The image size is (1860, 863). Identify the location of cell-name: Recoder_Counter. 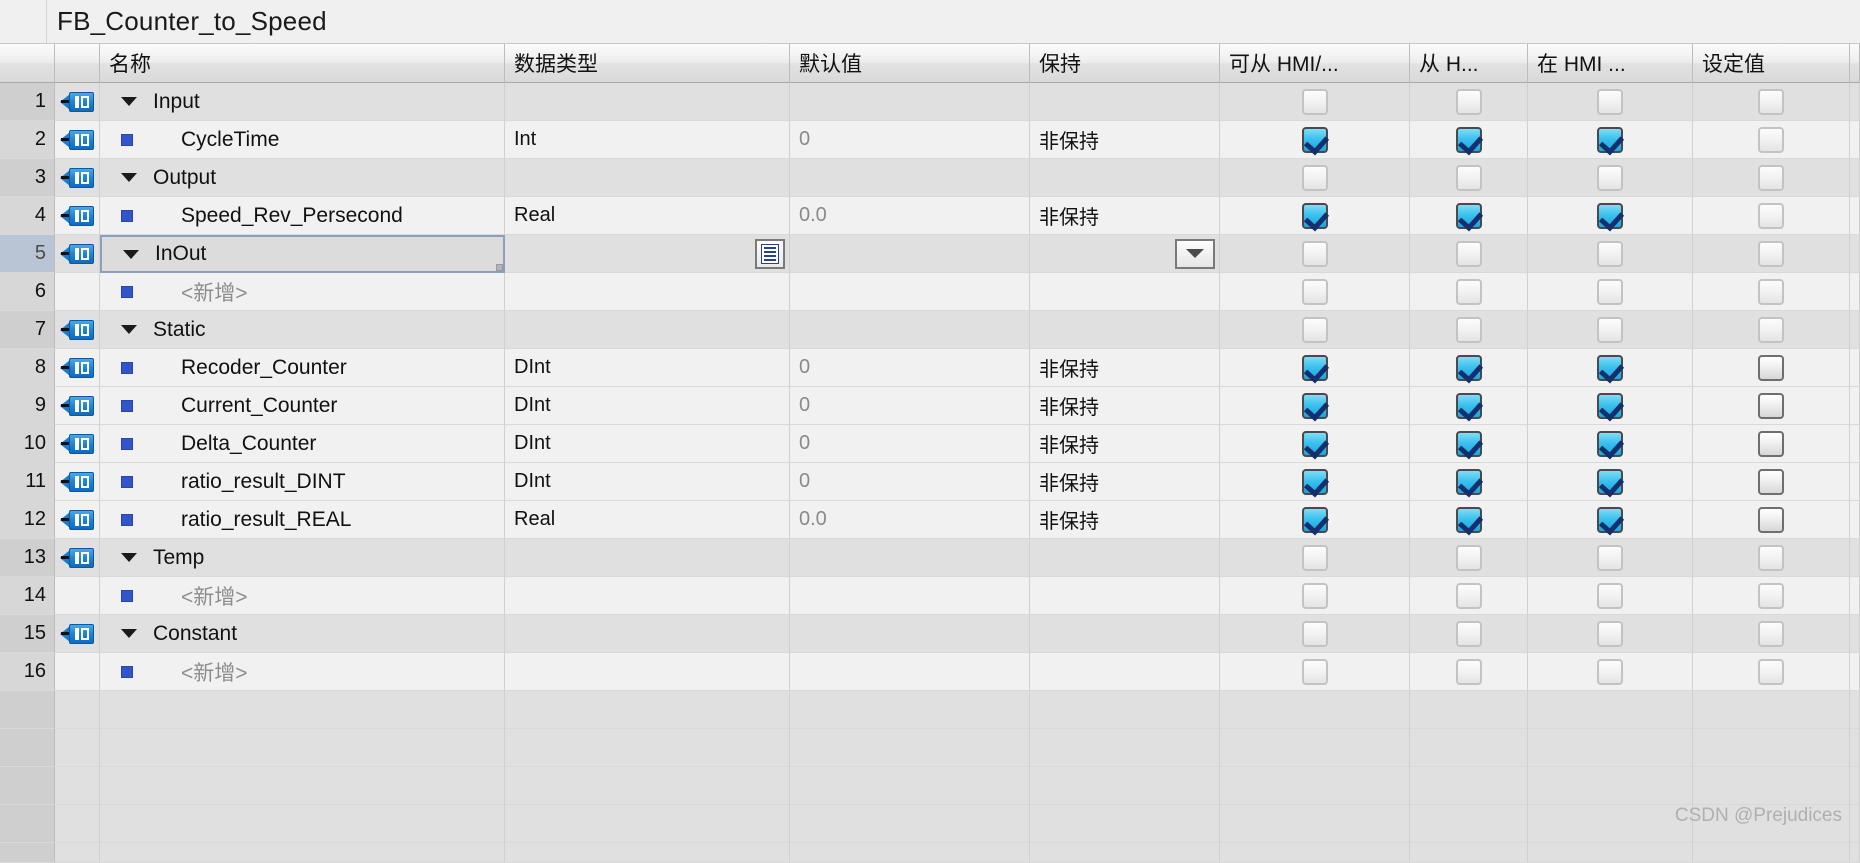
(302, 368).